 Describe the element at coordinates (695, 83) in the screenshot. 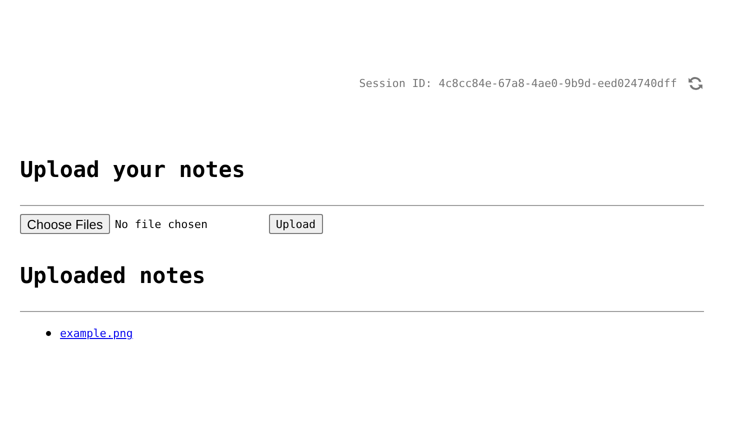

I see `refresh-icon` at that location.